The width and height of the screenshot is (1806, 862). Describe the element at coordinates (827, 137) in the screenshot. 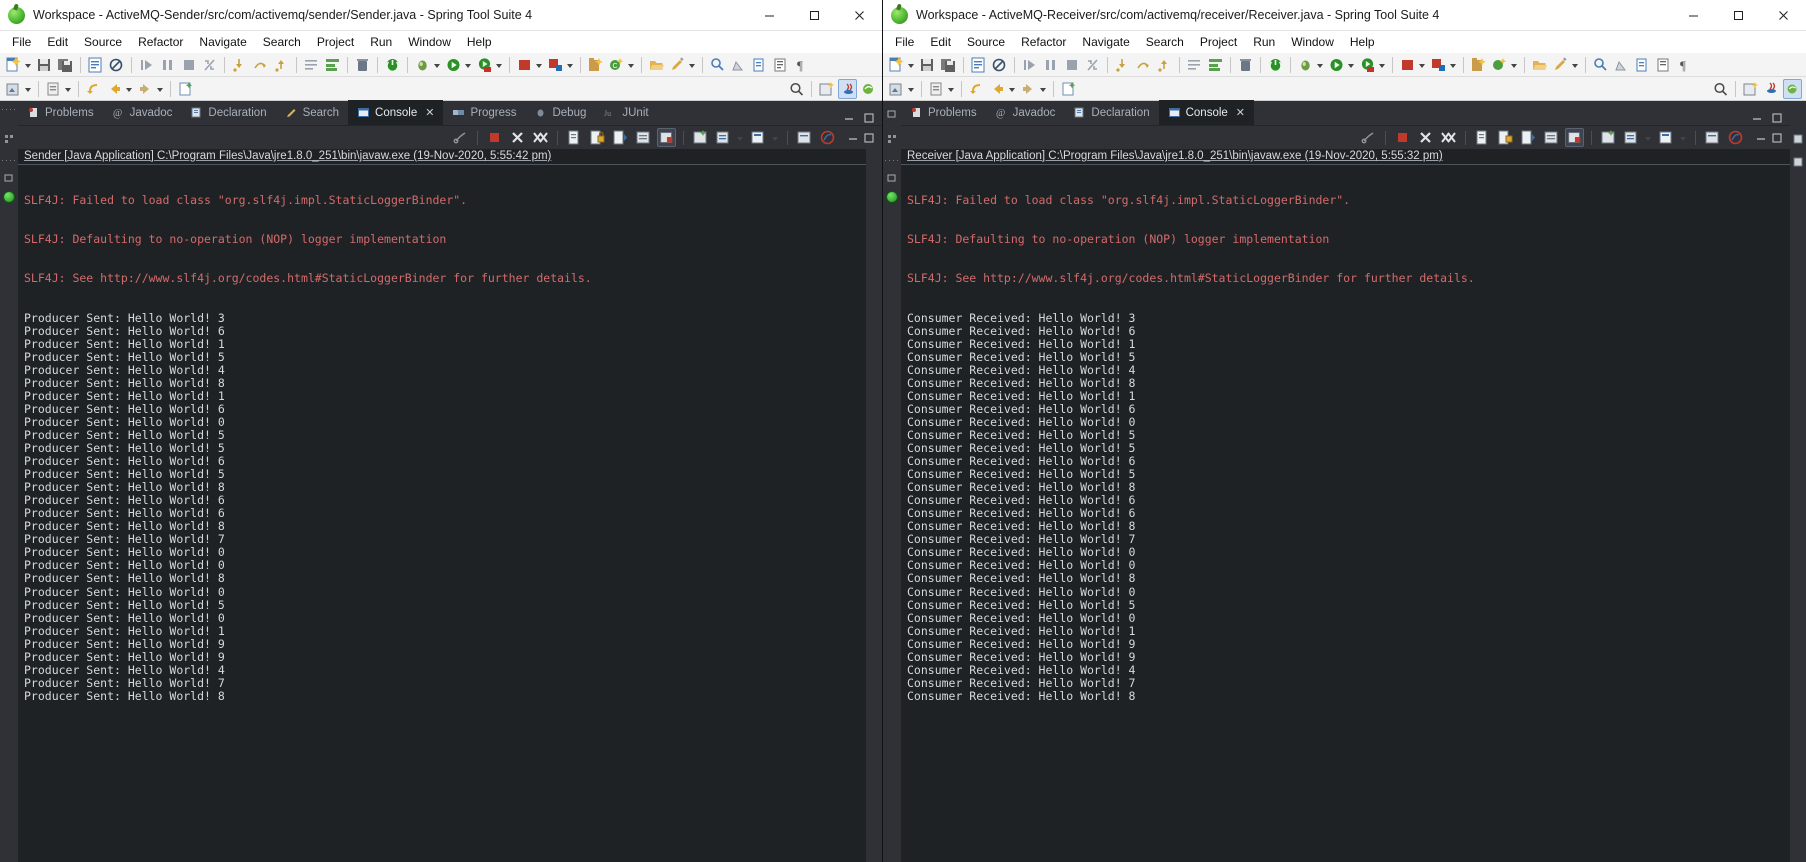

I see `alert-icon` at that location.